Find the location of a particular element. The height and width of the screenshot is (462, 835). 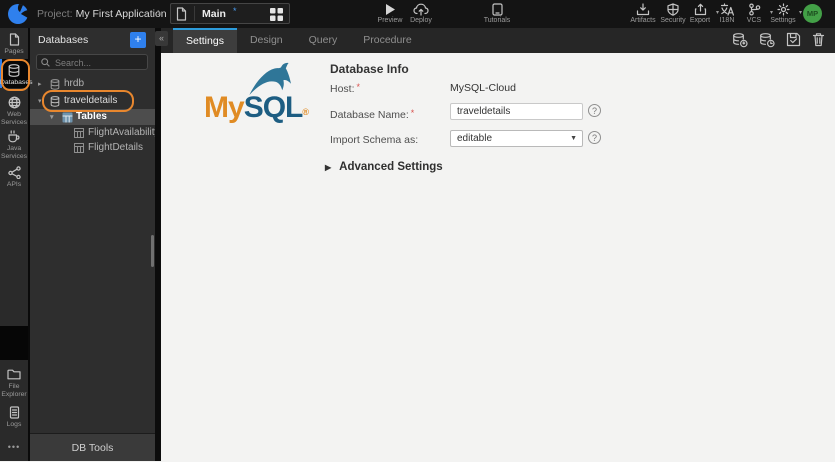

deploy-button: Deploy is located at coordinates (421, 13).